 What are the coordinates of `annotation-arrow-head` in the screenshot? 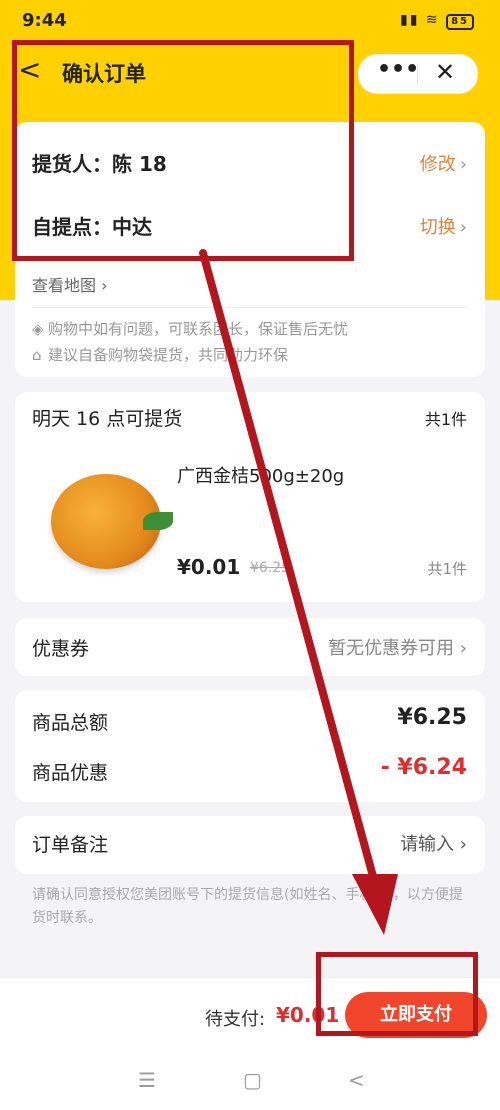 It's located at (375, 904).